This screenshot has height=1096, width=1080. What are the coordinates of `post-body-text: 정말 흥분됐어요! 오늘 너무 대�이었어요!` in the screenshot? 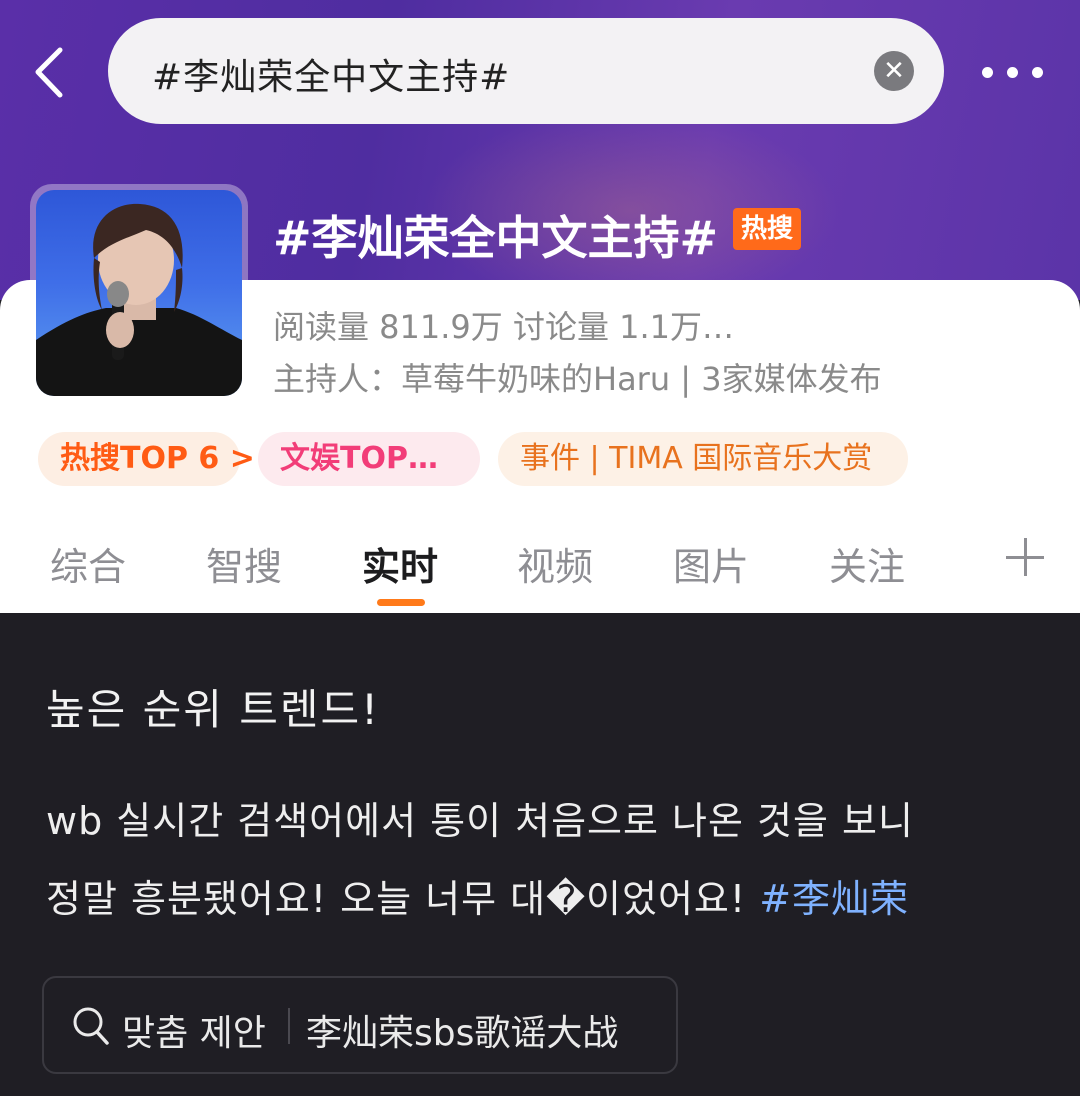 It's located at (403, 899).